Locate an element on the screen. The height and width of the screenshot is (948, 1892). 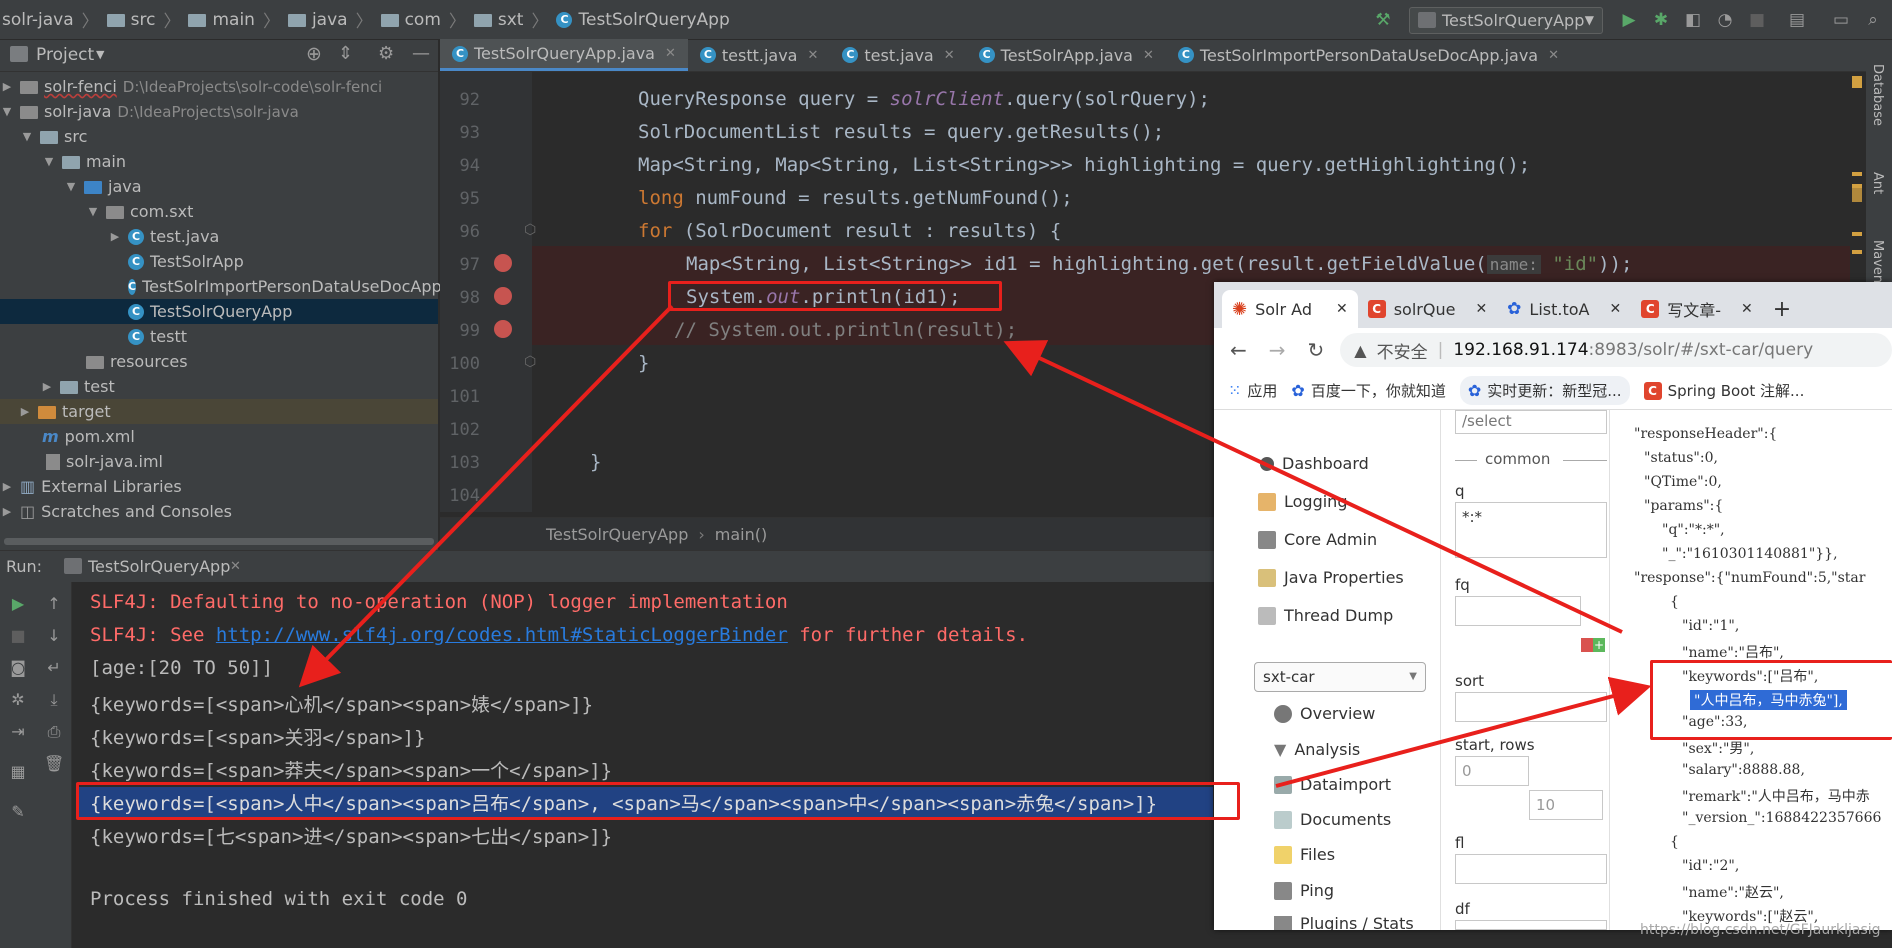
run-configuration-select: TestSolrQueryApp ▼ is located at coordinates (1506, 20).